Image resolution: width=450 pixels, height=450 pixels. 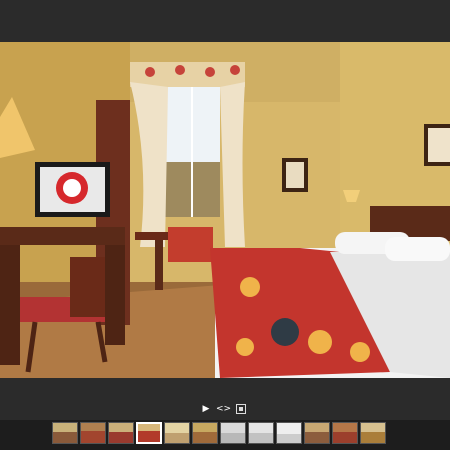 What do you see at coordinates (206, 409) in the screenshot?
I see `play-icon: ▶` at bounding box center [206, 409].